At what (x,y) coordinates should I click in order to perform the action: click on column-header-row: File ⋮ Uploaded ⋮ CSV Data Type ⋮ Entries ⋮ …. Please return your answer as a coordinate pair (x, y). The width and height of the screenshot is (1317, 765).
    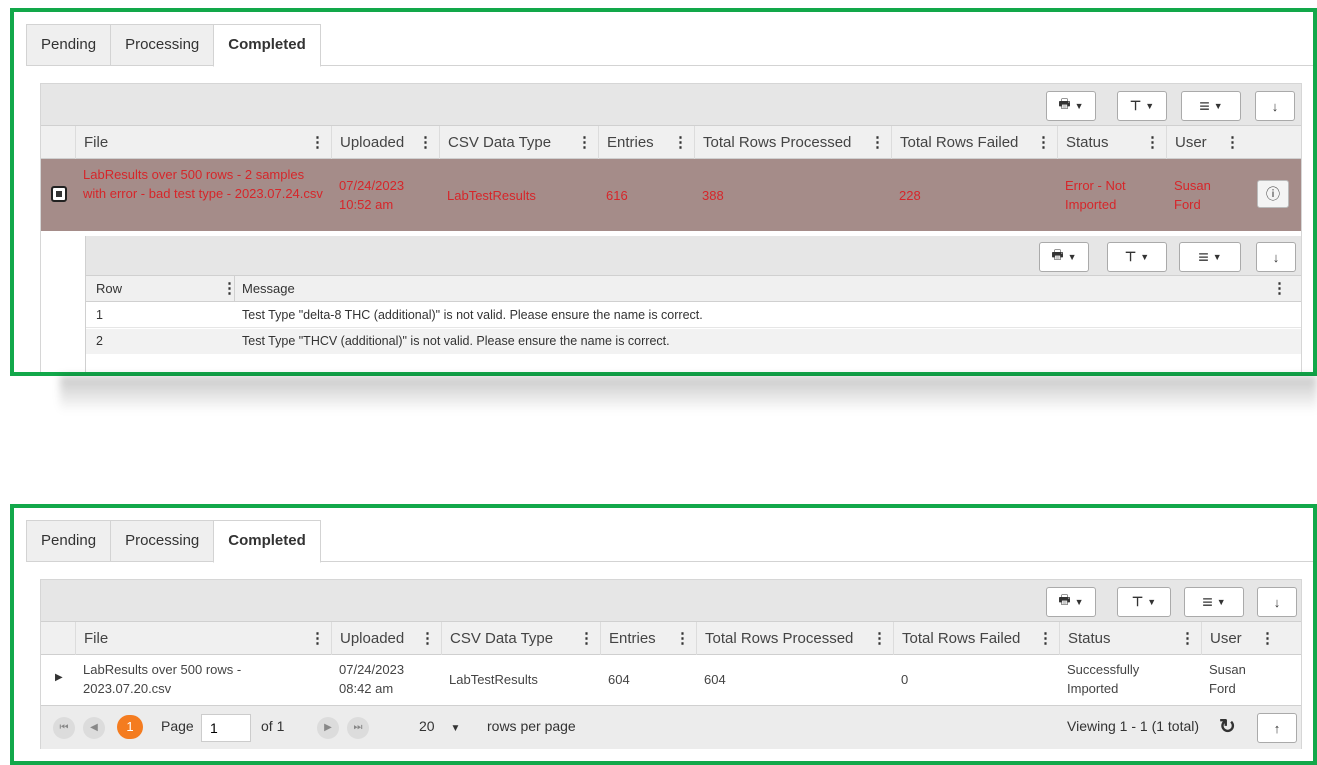
    Looking at the image, I should click on (671, 638).